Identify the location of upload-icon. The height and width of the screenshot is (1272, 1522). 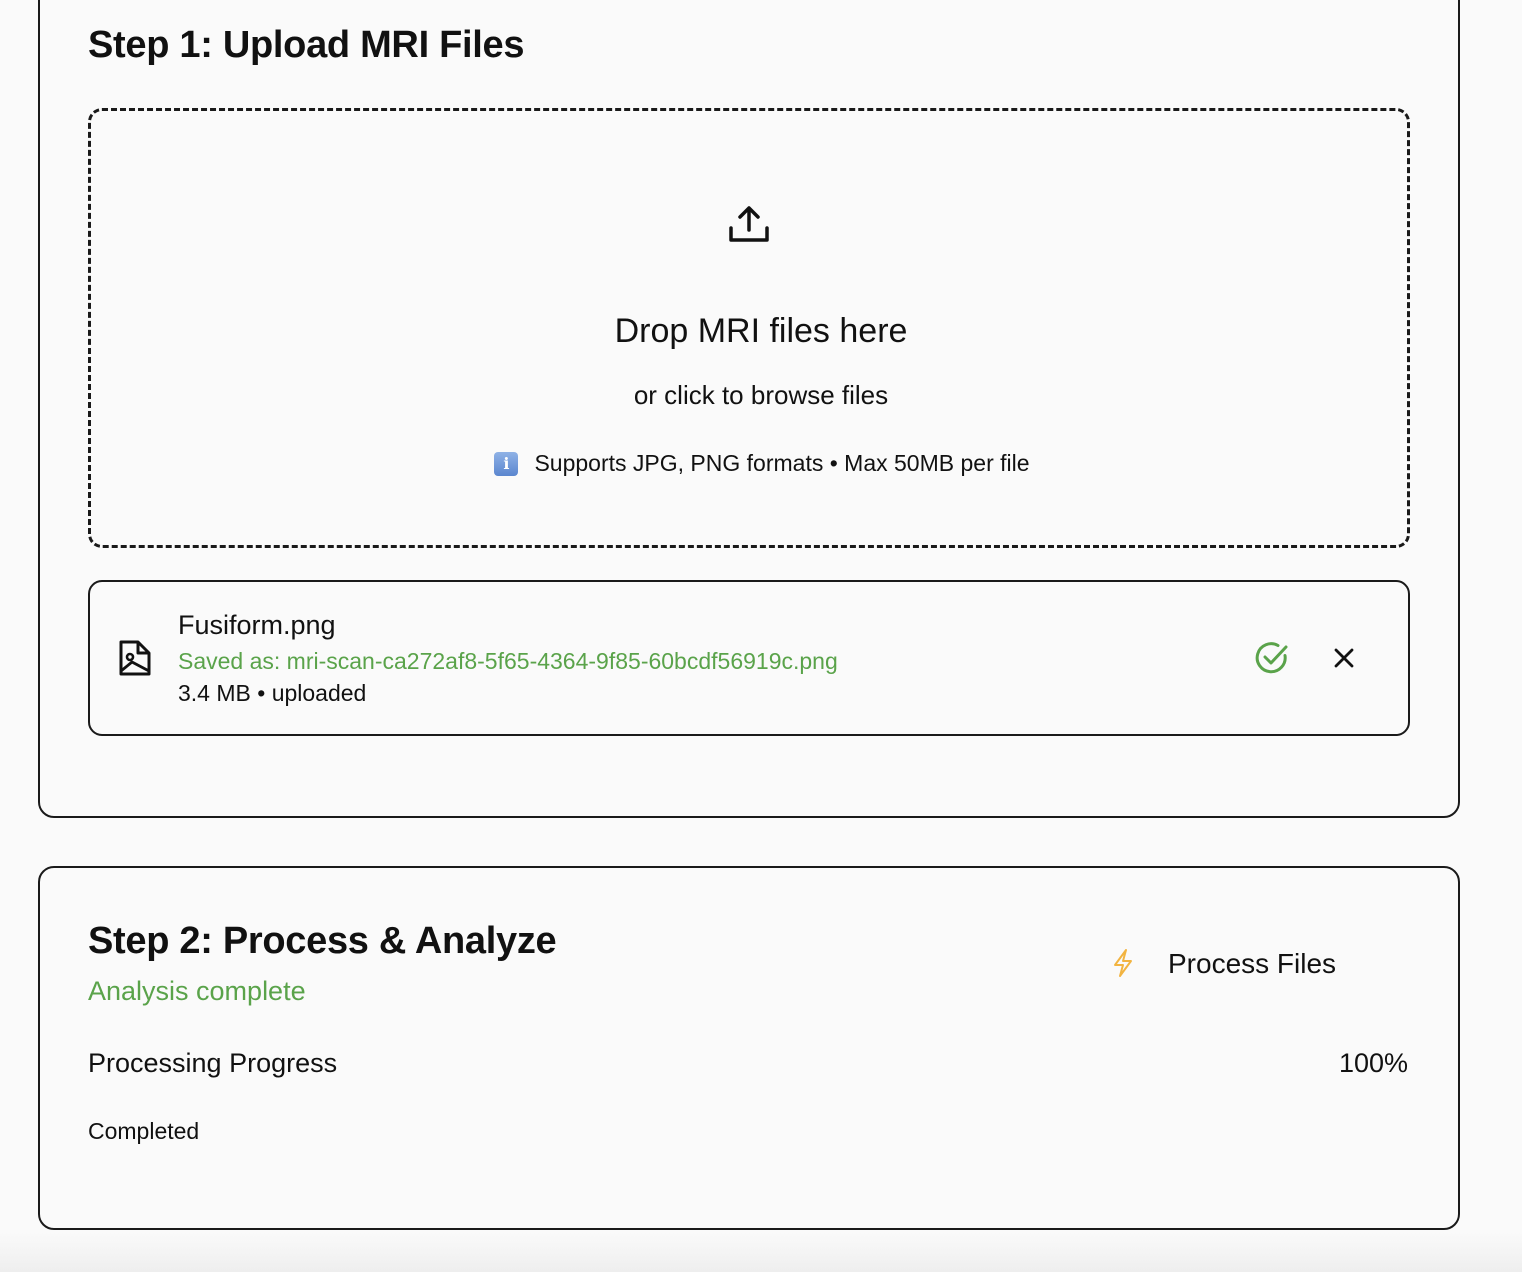
(749, 224).